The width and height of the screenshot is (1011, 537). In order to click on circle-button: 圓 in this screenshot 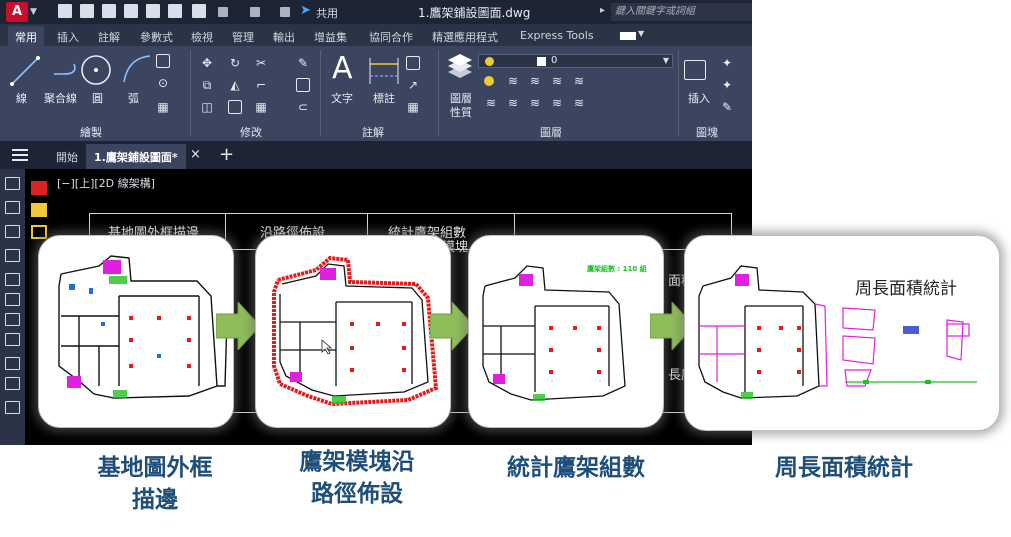, I will do `click(97, 98)`.